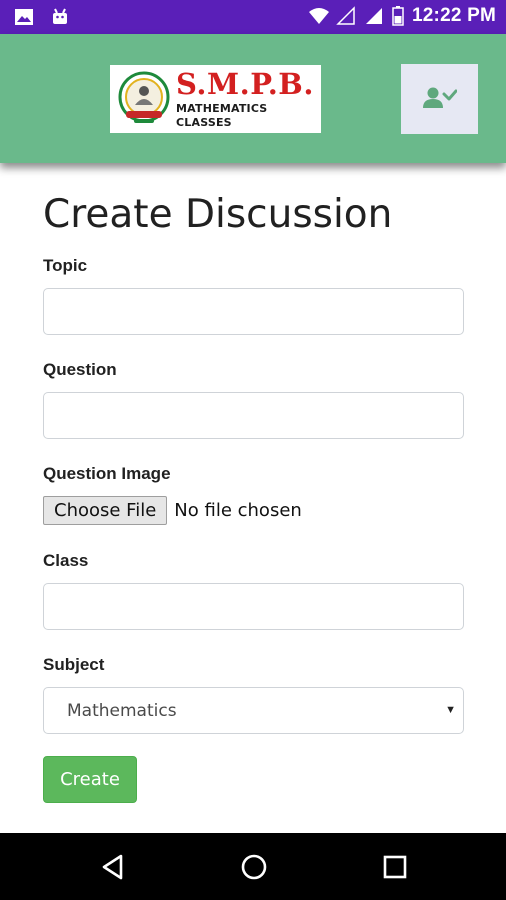  I want to click on system-nav-bar, so click(253, 866).